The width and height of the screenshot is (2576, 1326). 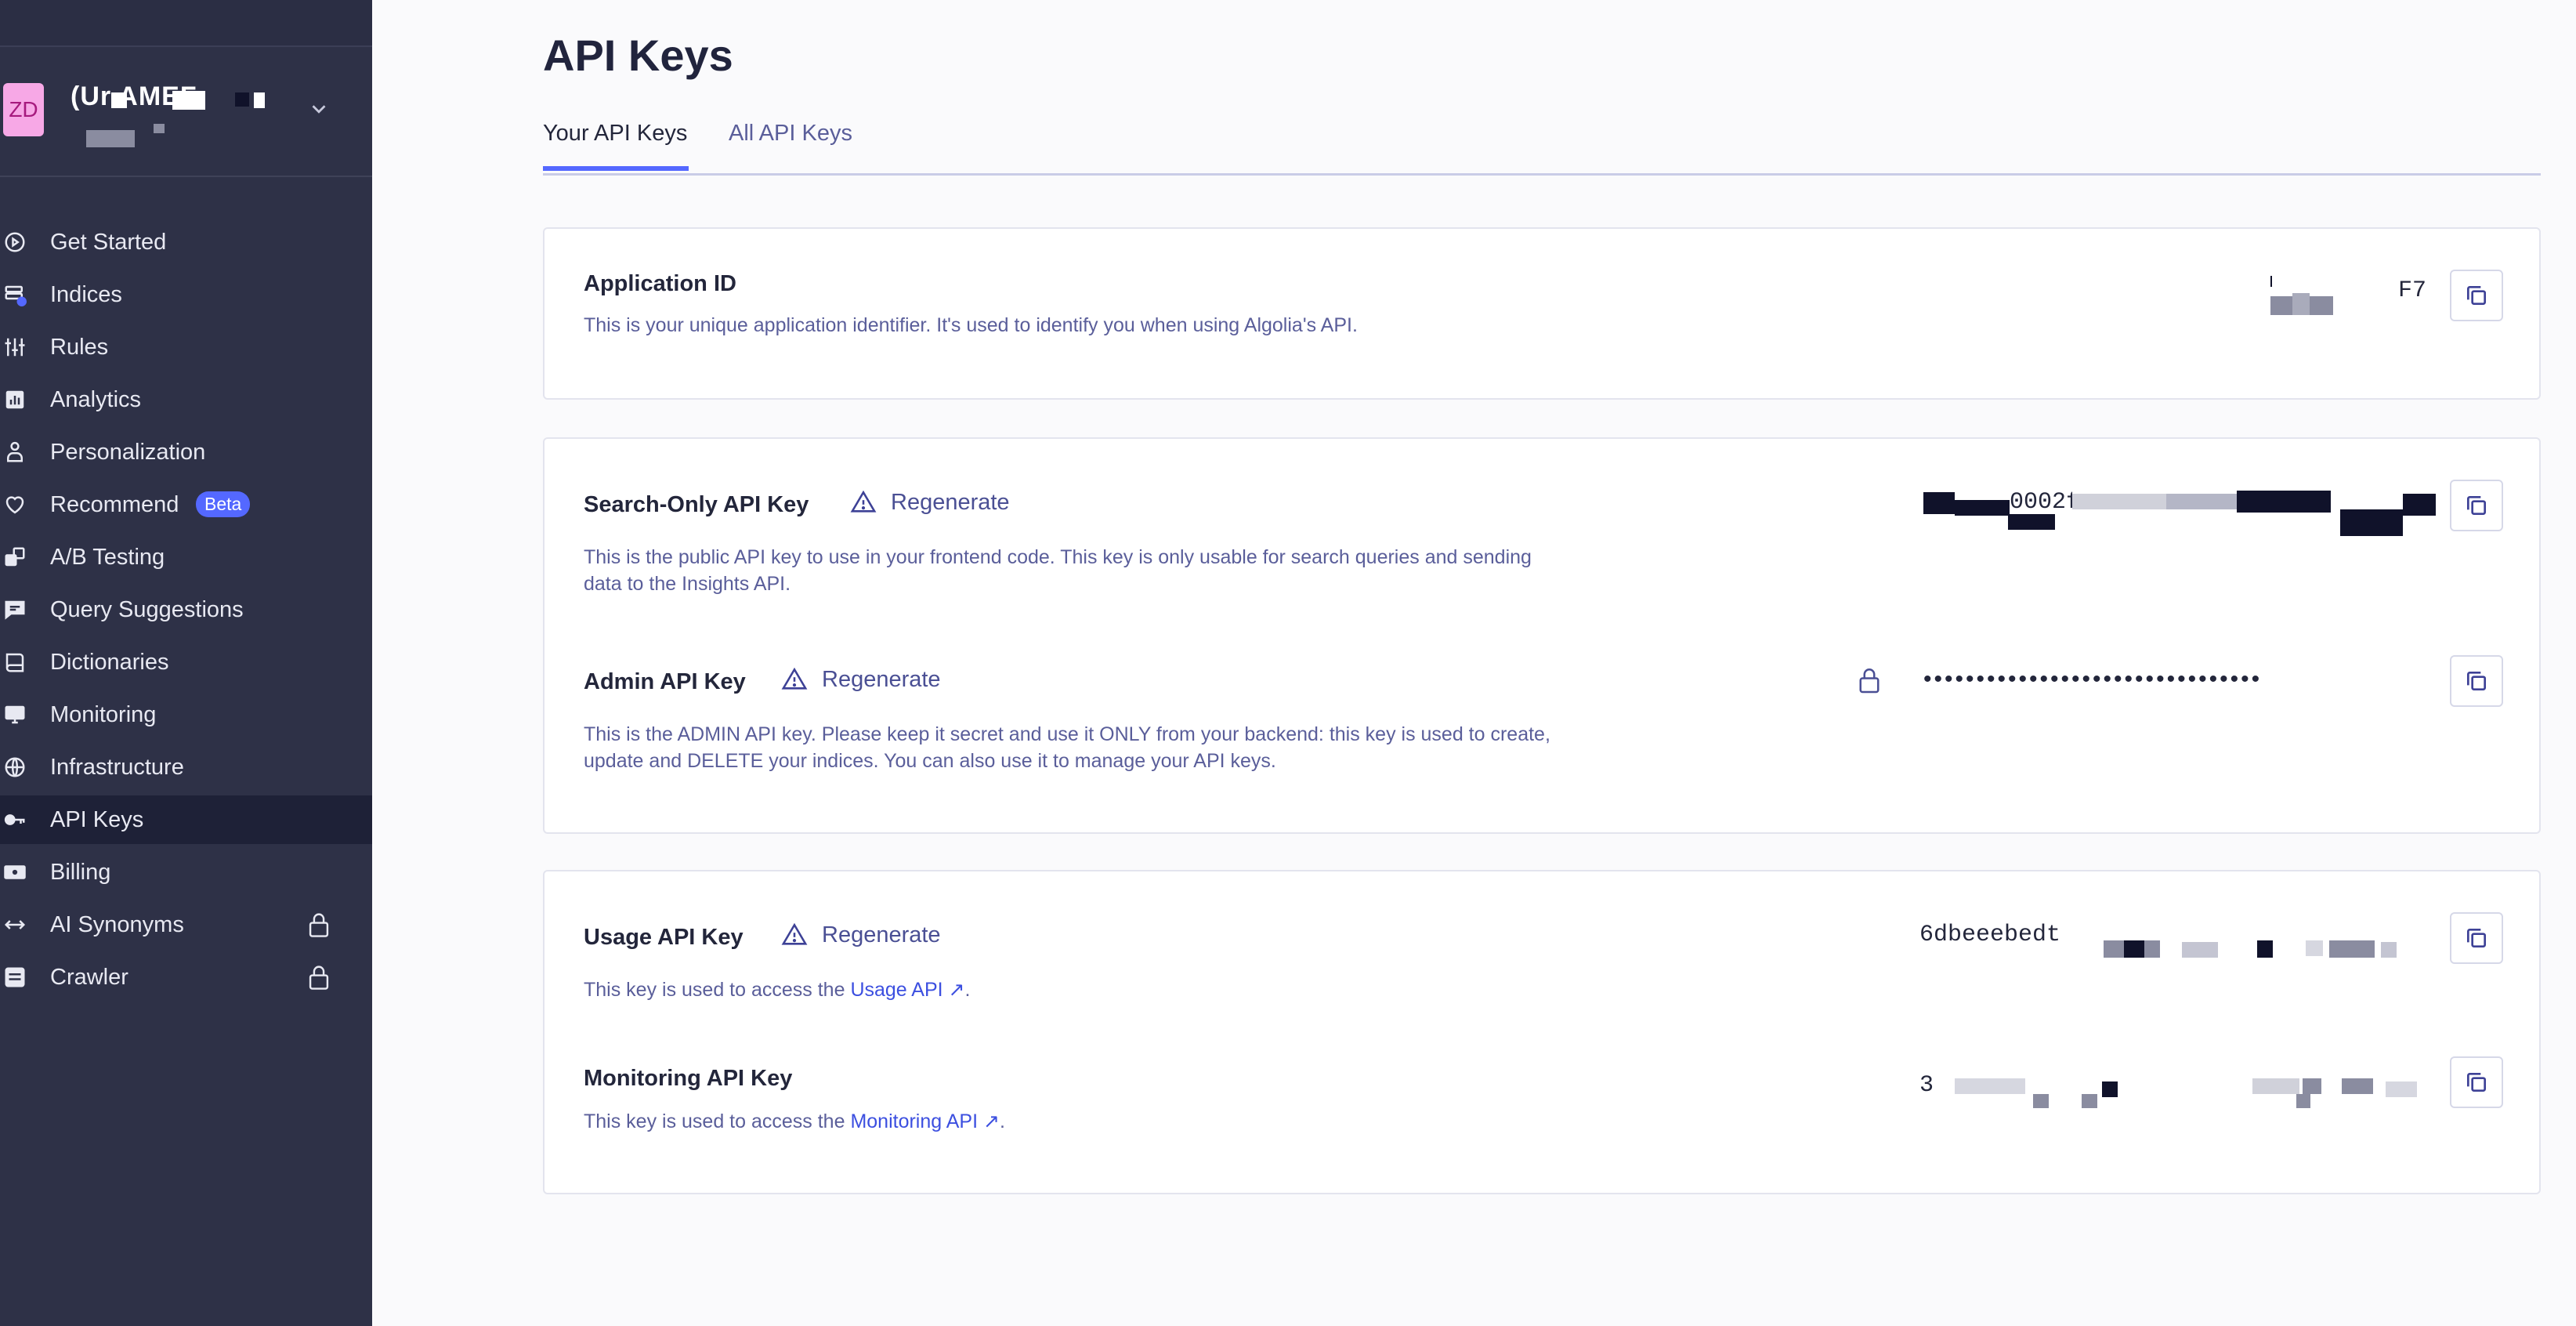 I want to click on regenerate-admin-key-button: Regenerate, so click(x=861, y=679).